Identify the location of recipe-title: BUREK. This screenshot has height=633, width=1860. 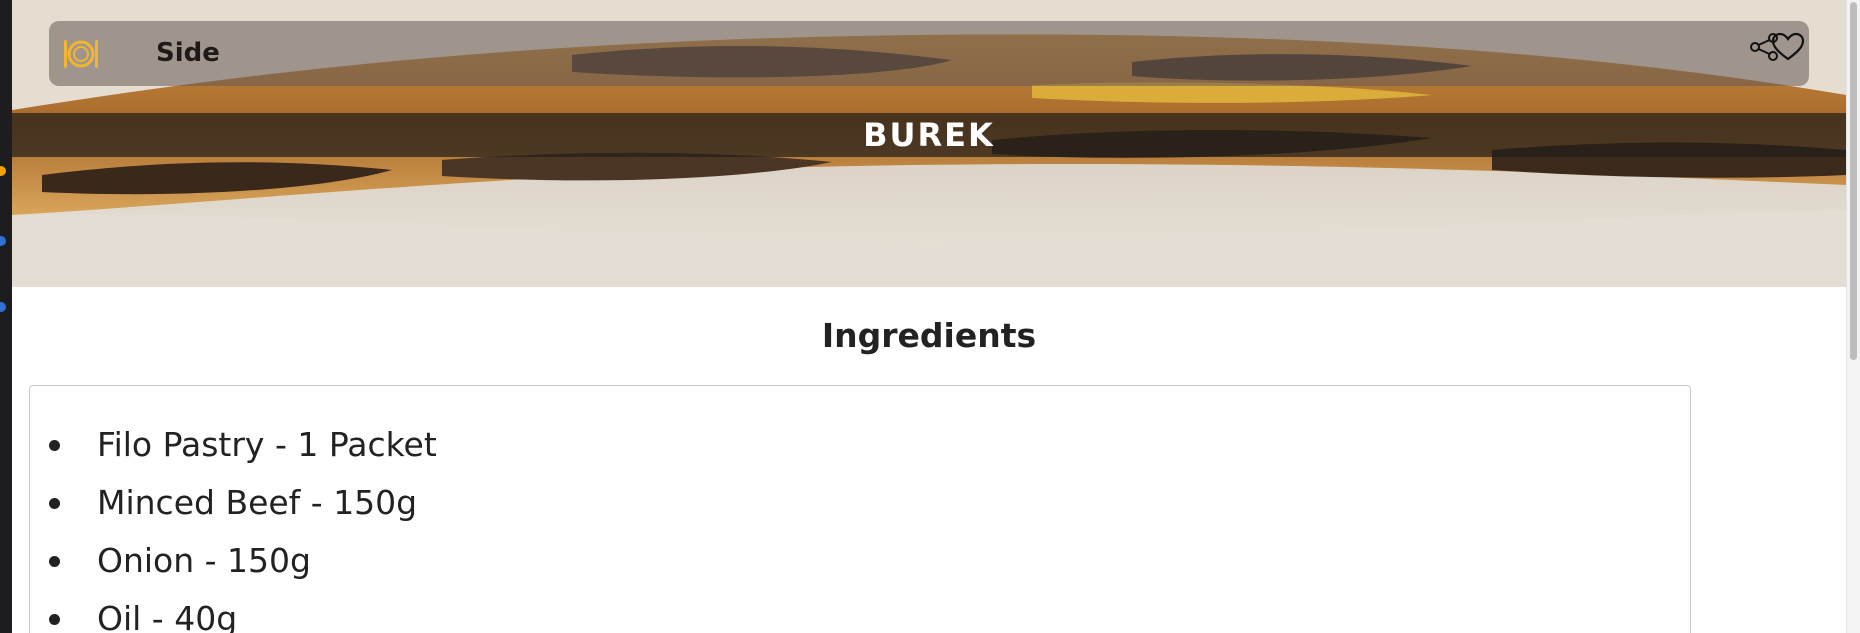
(929, 135).